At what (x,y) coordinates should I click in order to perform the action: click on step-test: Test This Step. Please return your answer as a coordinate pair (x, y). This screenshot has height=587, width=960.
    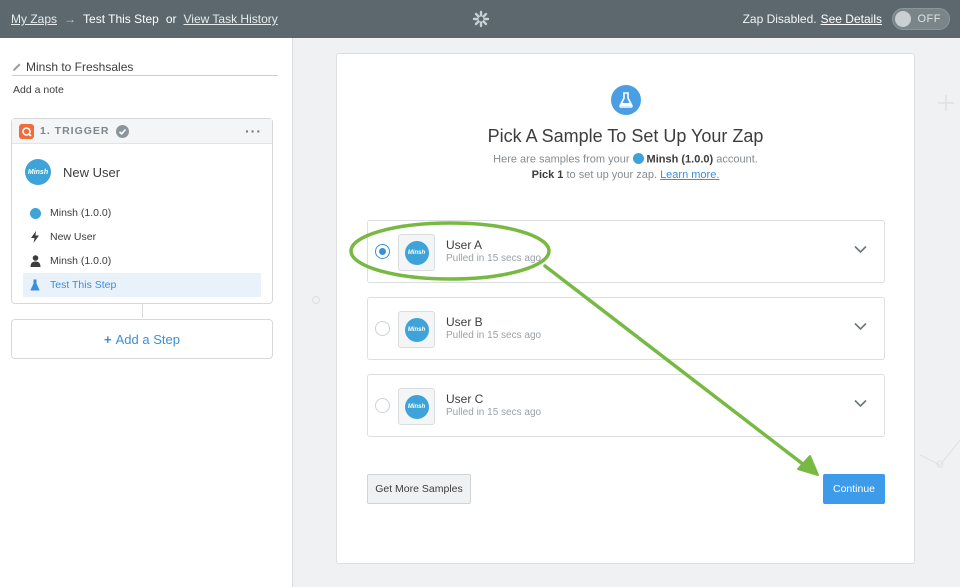
    Looking at the image, I should click on (142, 285).